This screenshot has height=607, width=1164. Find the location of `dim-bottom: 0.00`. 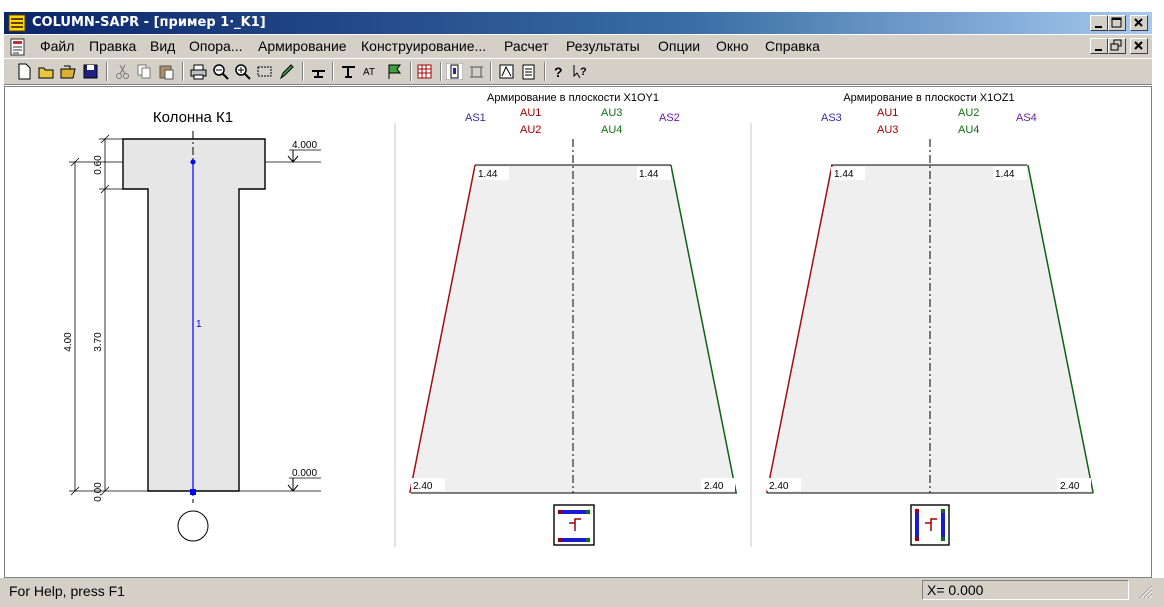

dim-bottom: 0.00 is located at coordinates (98, 492).